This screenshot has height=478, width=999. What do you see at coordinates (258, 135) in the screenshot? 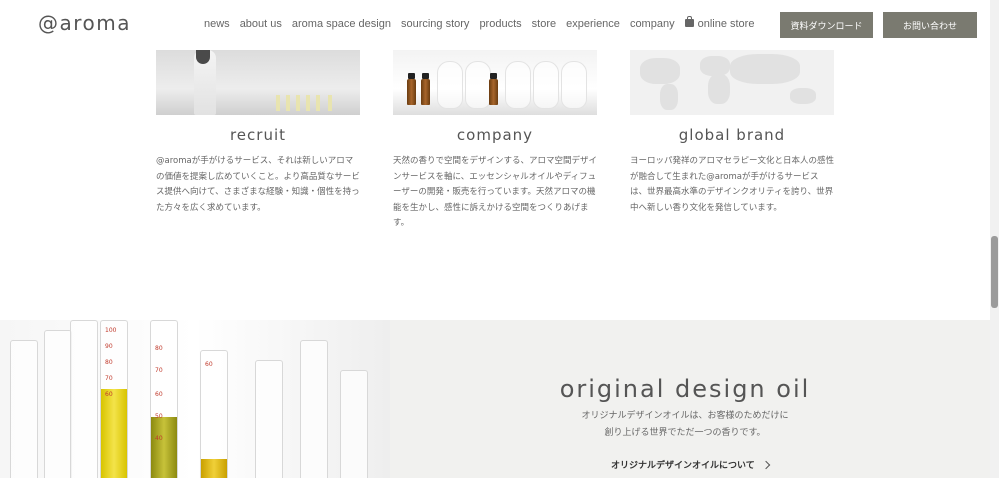
I see `card-title: recruit` at bounding box center [258, 135].